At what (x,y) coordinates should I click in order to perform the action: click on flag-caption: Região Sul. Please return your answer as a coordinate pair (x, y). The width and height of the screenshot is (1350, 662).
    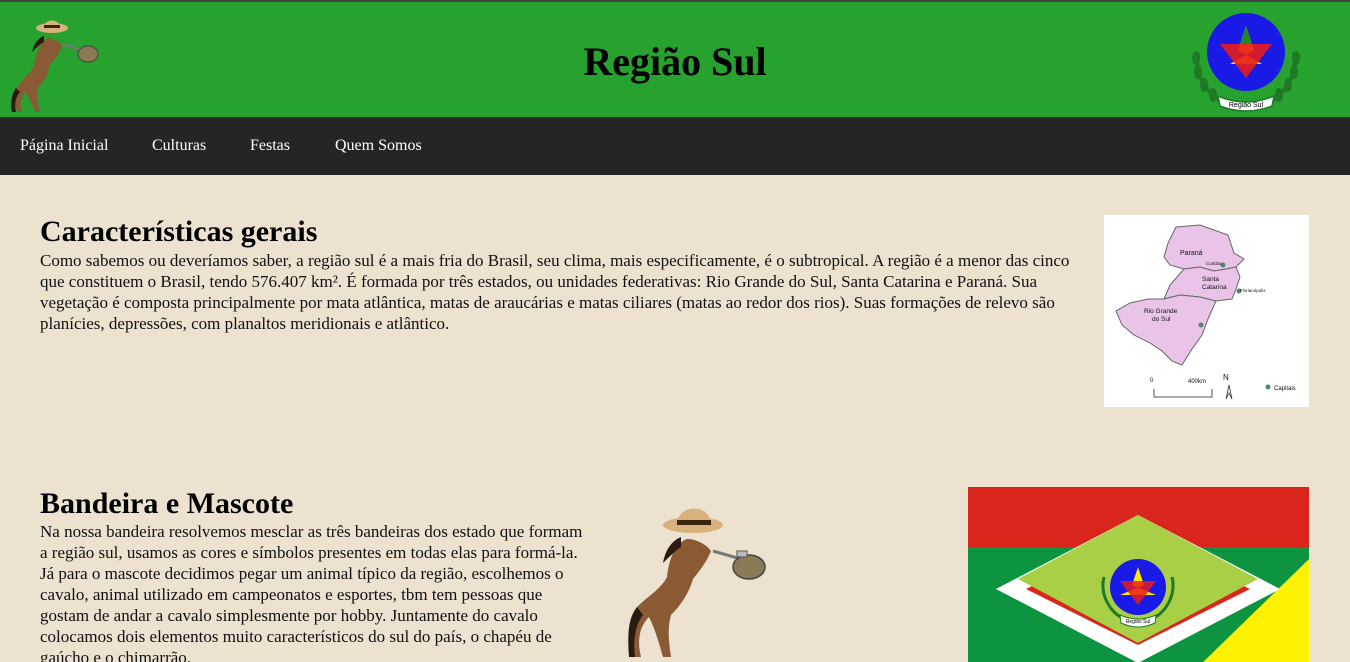
    Looking at the image, I should click on (1138, 622).